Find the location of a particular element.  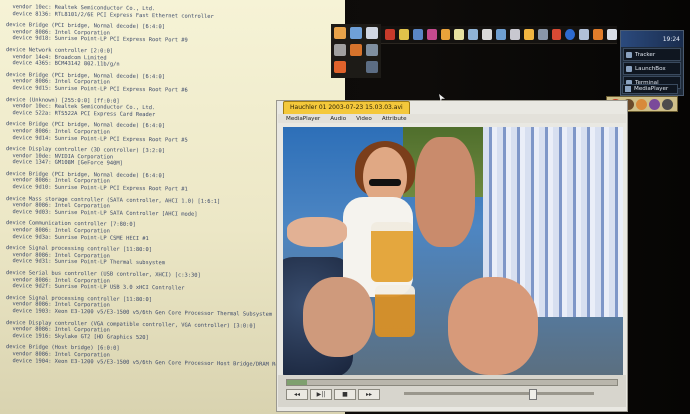

dock-item-mediaplayer: MediaPlayer is located at coordinates (650, 89).